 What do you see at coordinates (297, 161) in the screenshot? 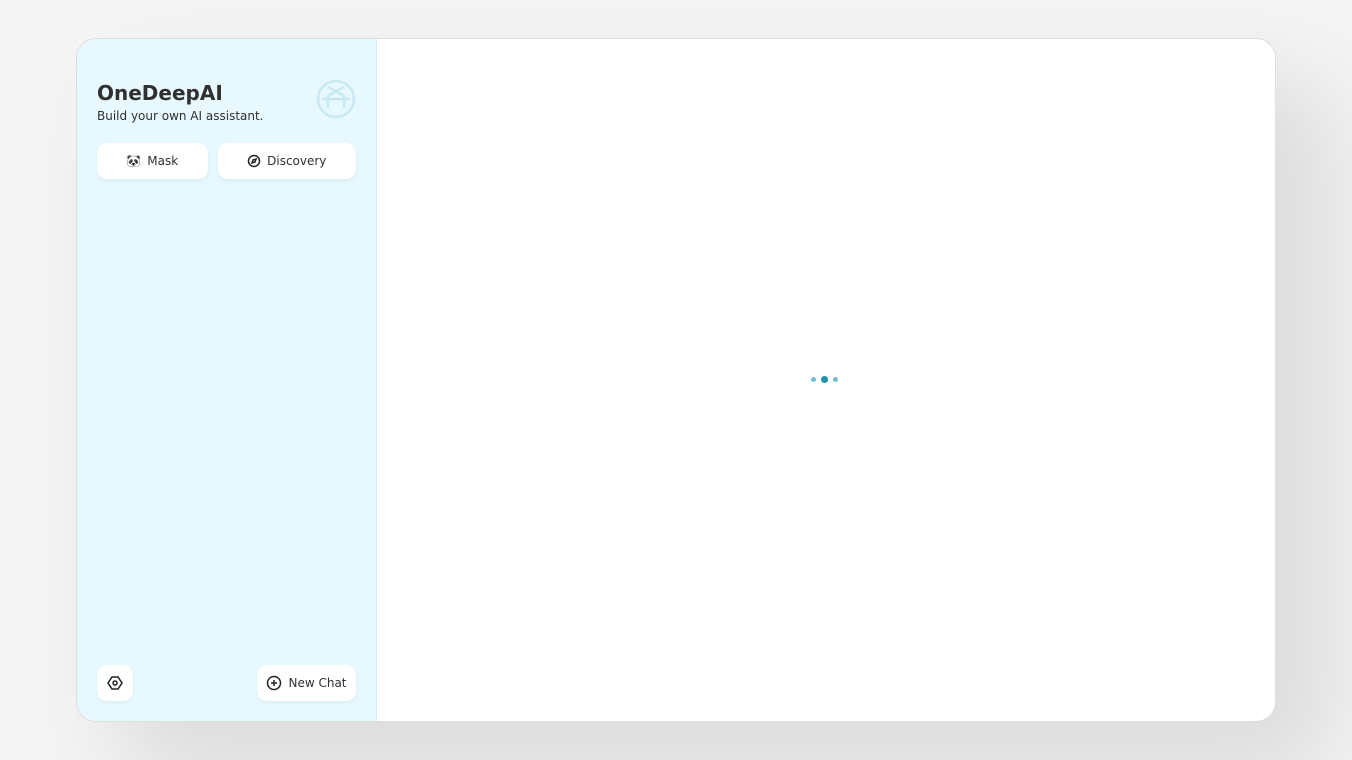
I see `discovery-label: Discovery` at bounding box center [297, 161].